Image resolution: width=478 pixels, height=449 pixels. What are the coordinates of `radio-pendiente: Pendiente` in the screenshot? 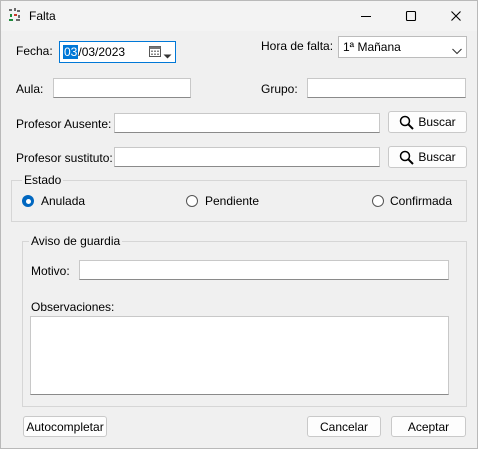 It's located at (226, 201).